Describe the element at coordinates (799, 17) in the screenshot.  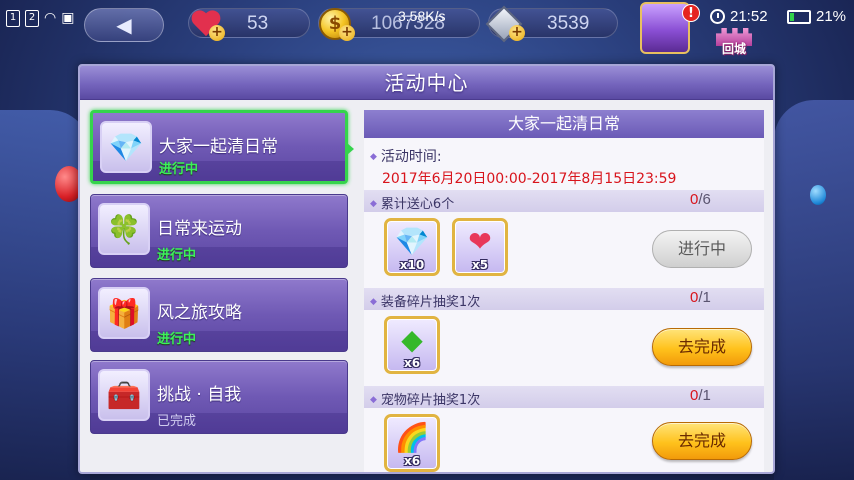
I see `battery-icon` at that location.